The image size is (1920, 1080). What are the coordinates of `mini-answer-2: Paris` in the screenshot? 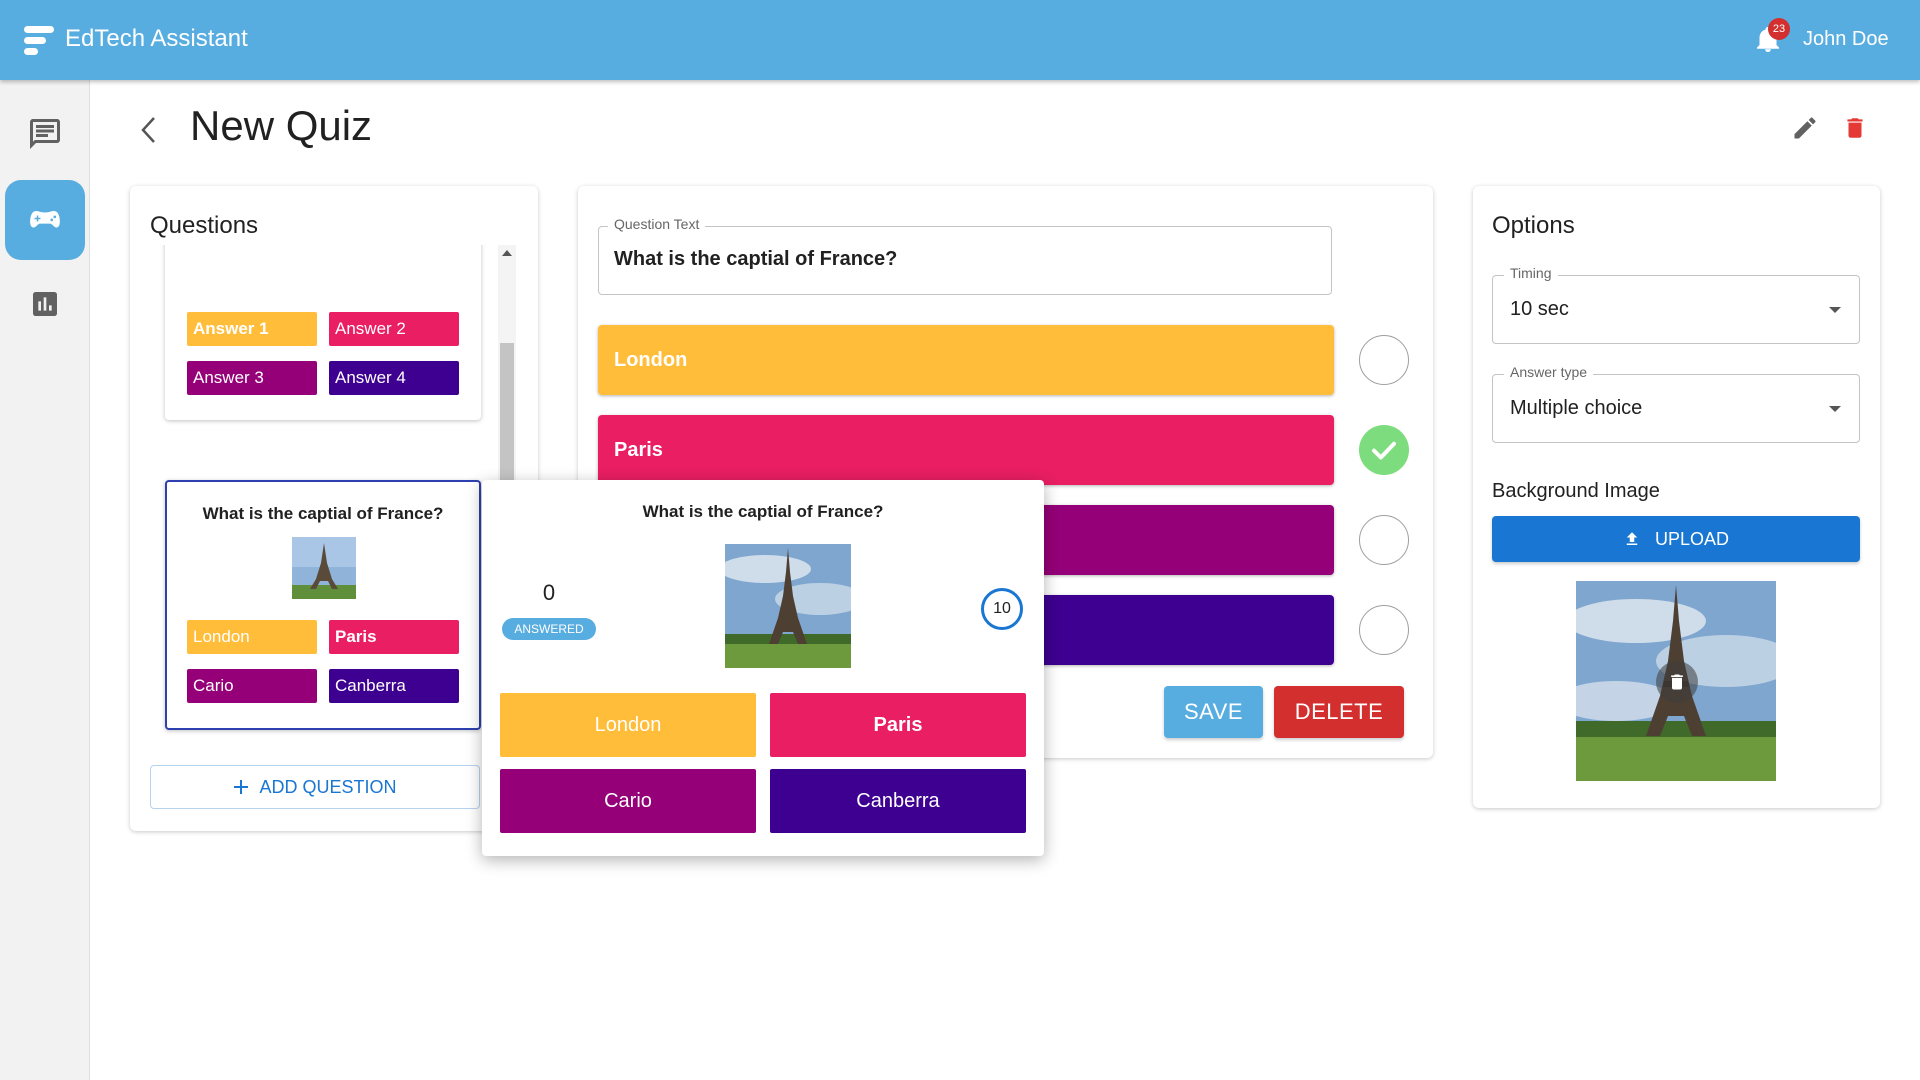 It's located at (394, 637).